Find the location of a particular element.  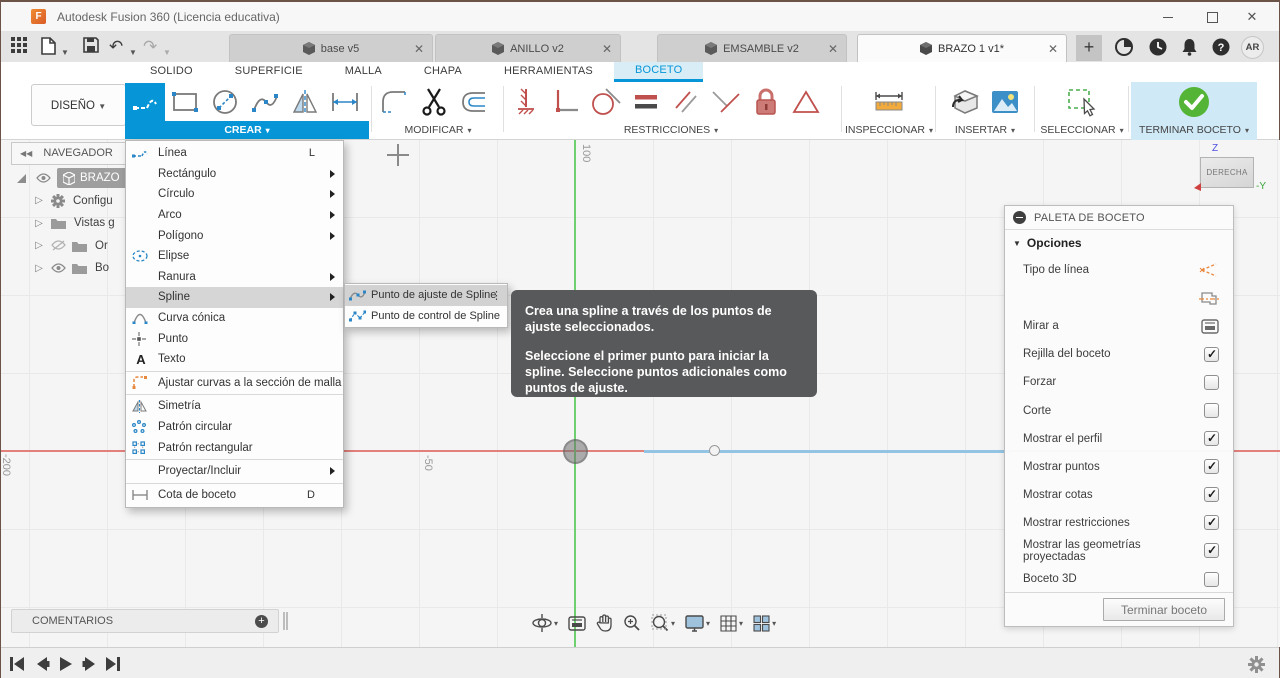

insert-mesh-tool is located at coordinates (965, 102).